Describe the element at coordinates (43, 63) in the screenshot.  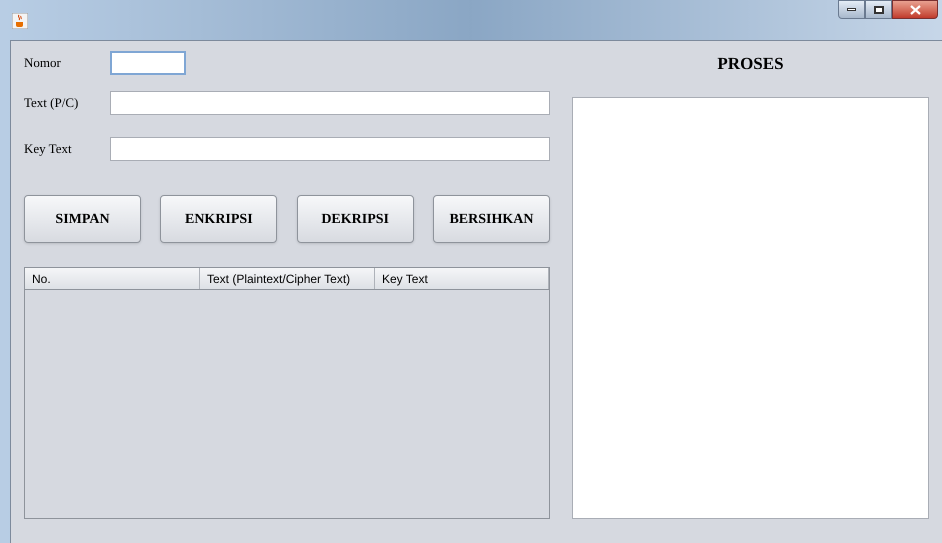
I see `field-label: Nomor` at that location.